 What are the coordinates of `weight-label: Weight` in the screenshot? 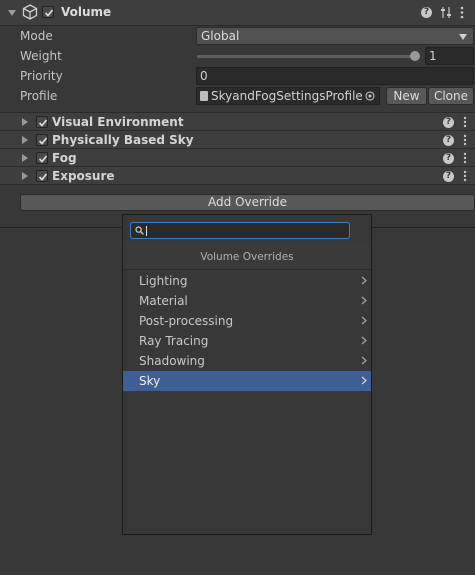 It's located at (41, 56).